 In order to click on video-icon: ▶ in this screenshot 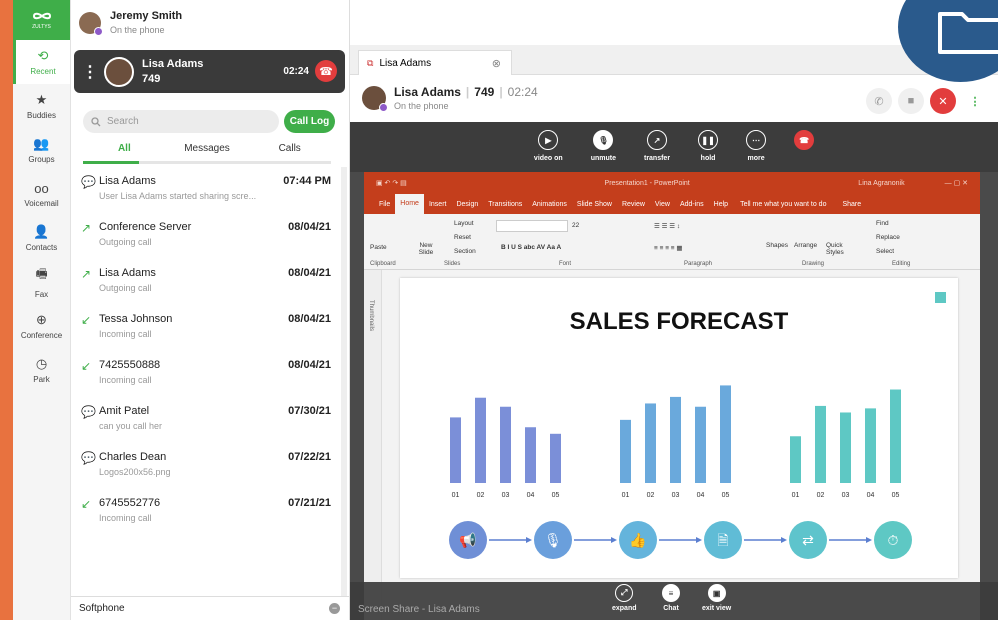, I will do `click(548, 140)`.